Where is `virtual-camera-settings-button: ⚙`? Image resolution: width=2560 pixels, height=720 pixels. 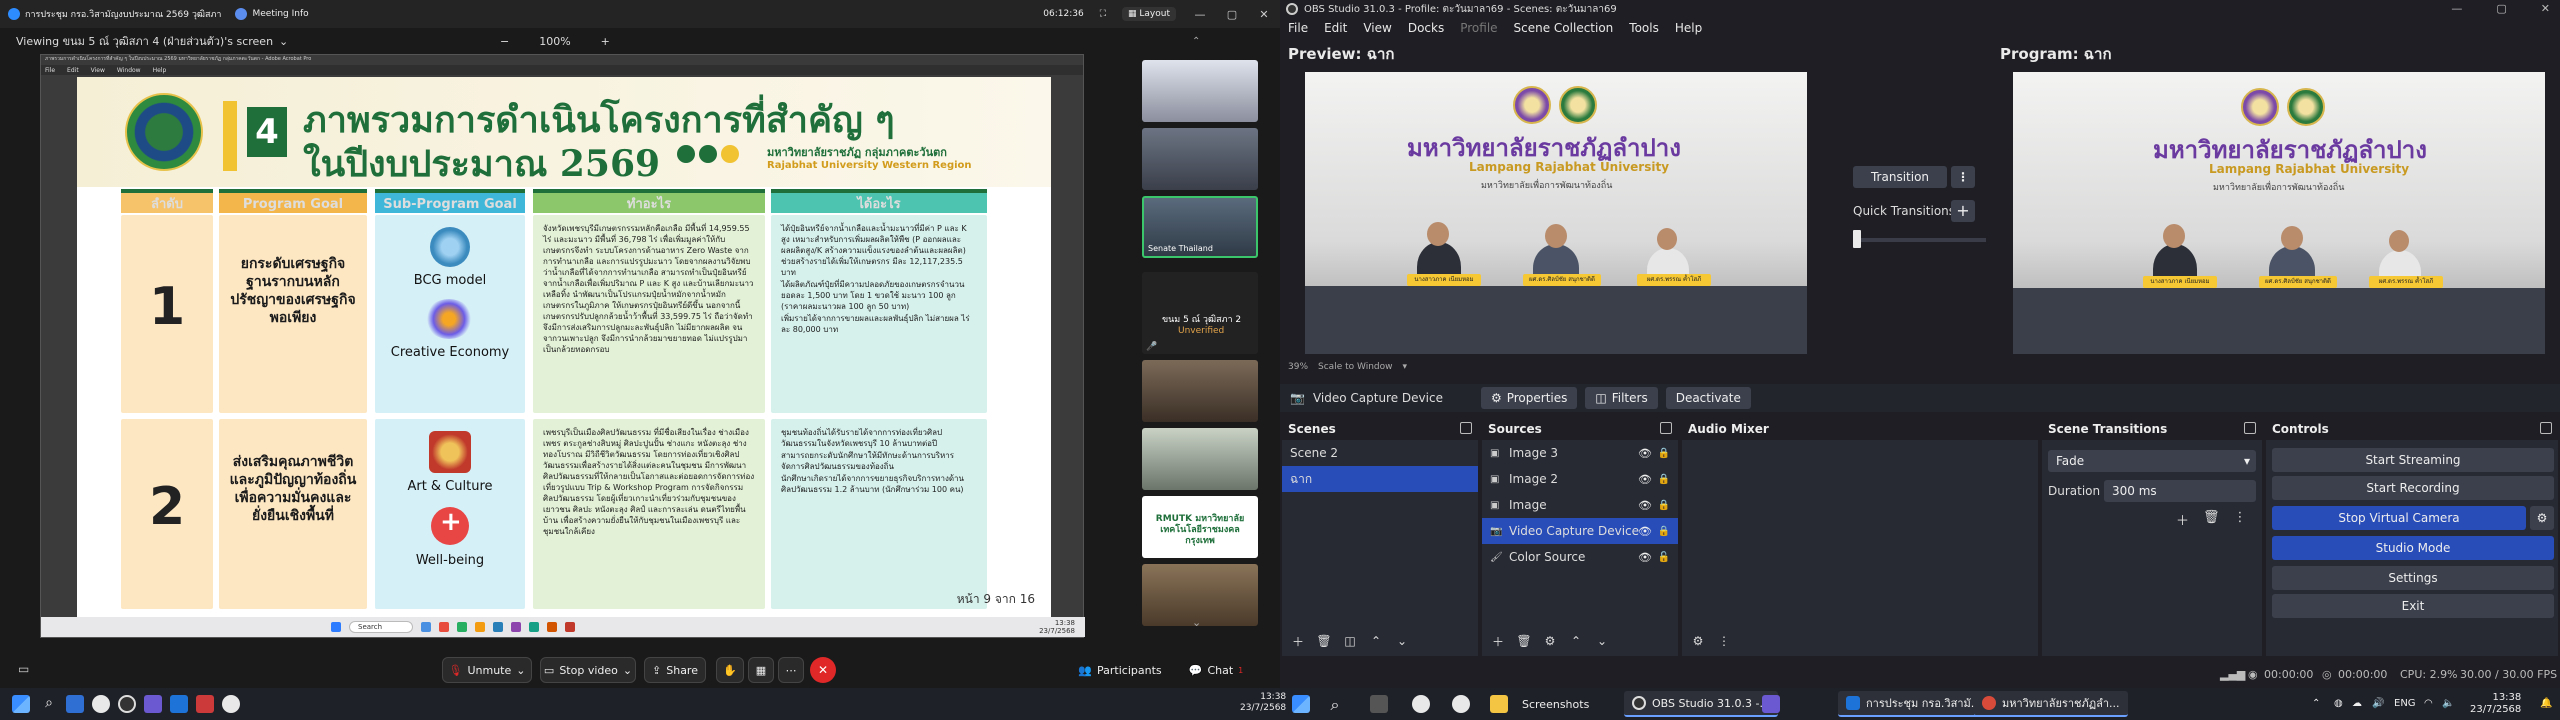
virtual-camera-settings-button: ⚙ is located at coordinates (2542, 518).